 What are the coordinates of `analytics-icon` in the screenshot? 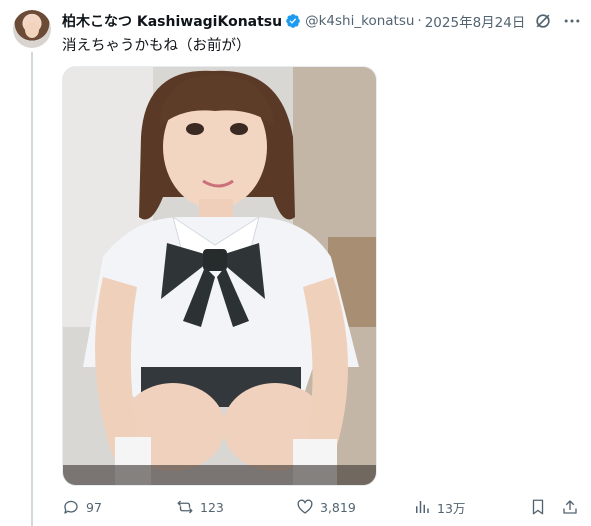 It's located at (422, 507).